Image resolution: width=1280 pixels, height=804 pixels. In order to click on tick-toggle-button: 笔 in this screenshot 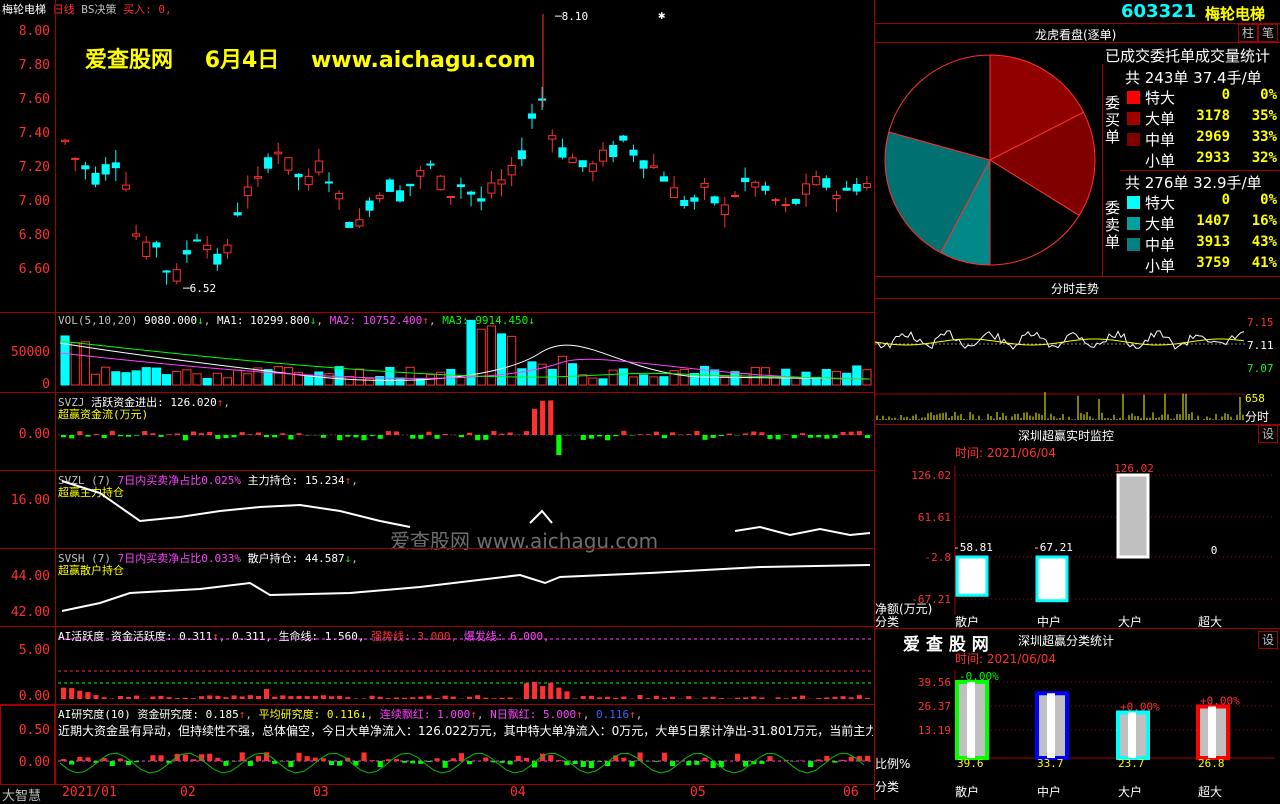, I will do `click(1268, 33)`.